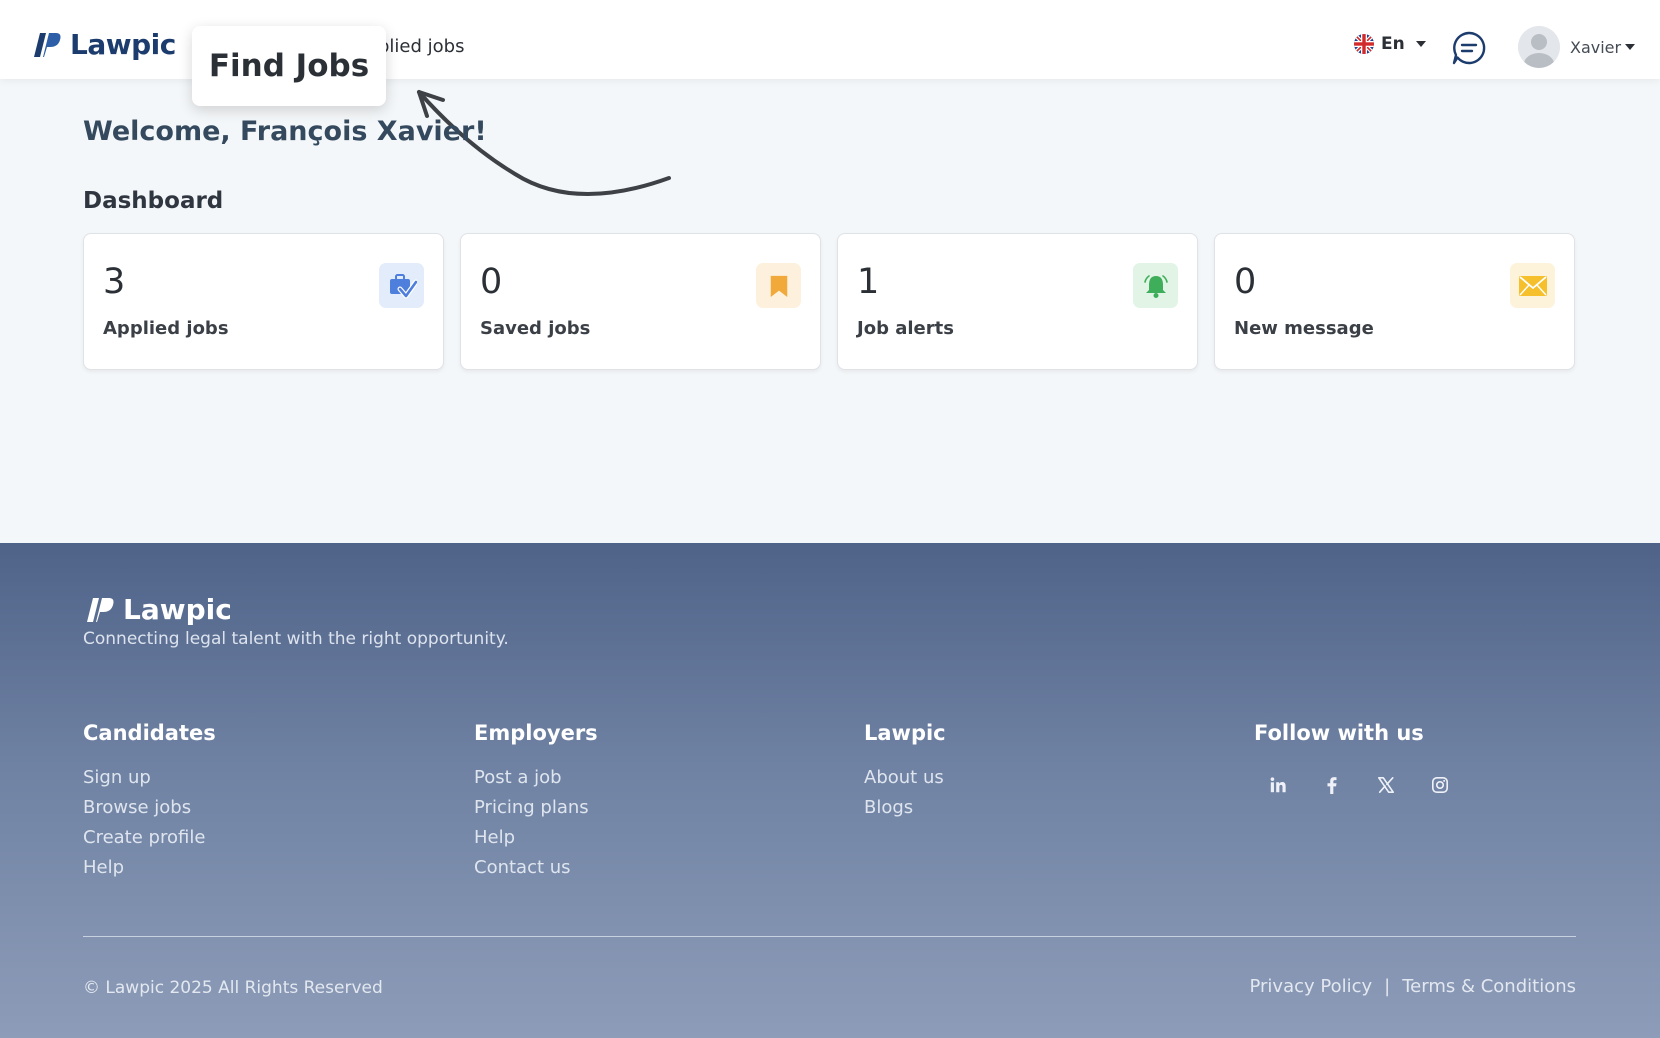 The image size is (1660, 1038). What do you see at coordinates (1332, 785) in the screenshot?
I see `facebook-icon` at bounding box center [1332, 785].